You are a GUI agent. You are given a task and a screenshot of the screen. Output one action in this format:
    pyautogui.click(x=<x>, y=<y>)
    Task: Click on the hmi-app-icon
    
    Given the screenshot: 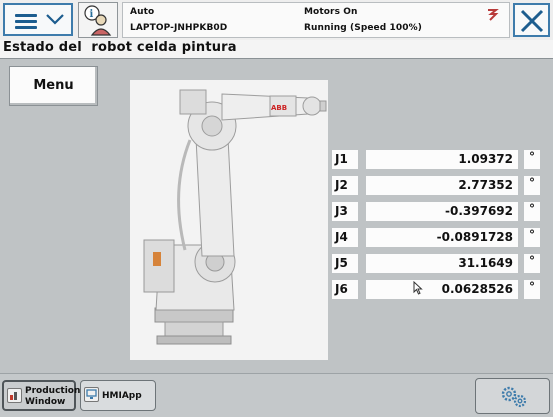 What is the action you would take?
    pyautogui.click(x=91, y=394)
    